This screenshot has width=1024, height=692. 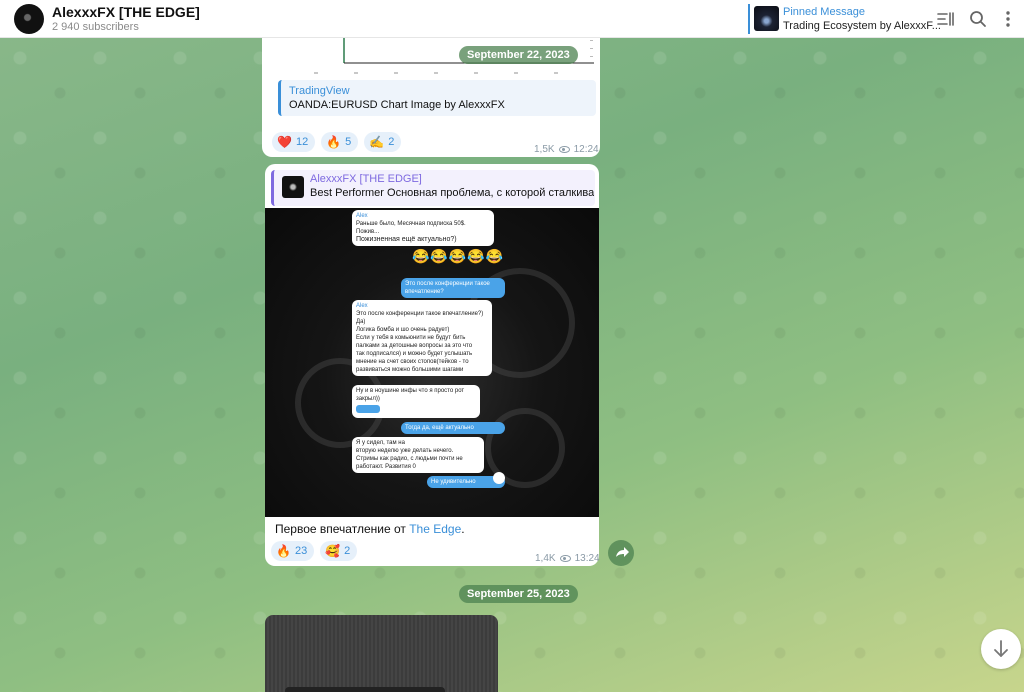 What do you see at coordinates (381, 653) in the screenshot?
I see `media-thumbnail` at bounding box center [381, 653].